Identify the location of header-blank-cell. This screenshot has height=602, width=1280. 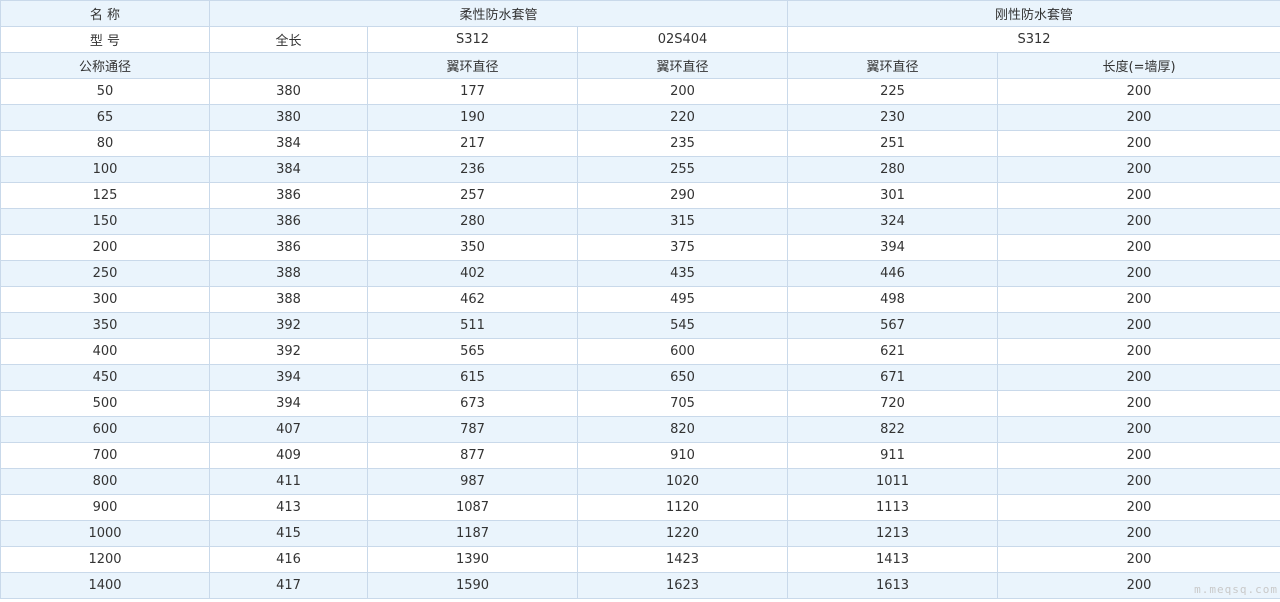
(288, 65).